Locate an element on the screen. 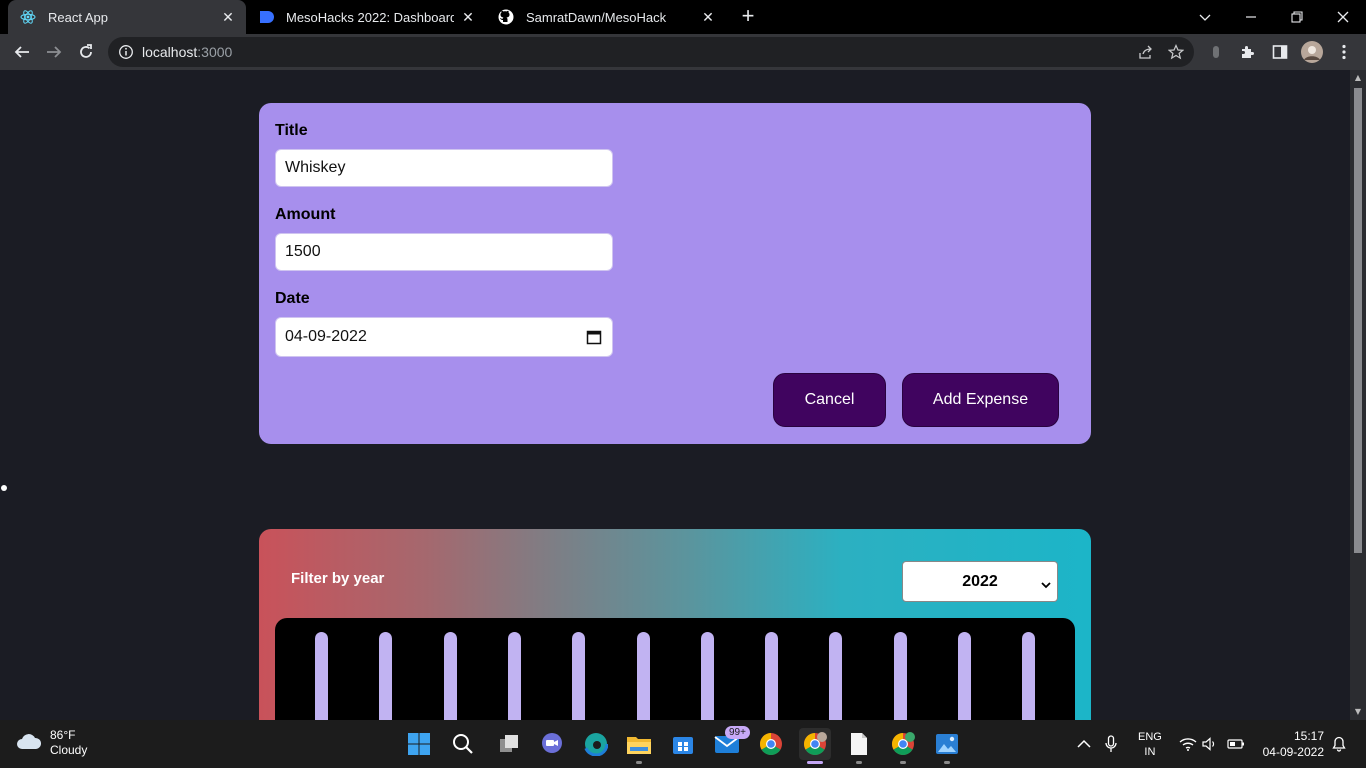 This screenshot has height=768, width=1366. scroll-up-icon: ▲ is located at coordinates (1358, 78).